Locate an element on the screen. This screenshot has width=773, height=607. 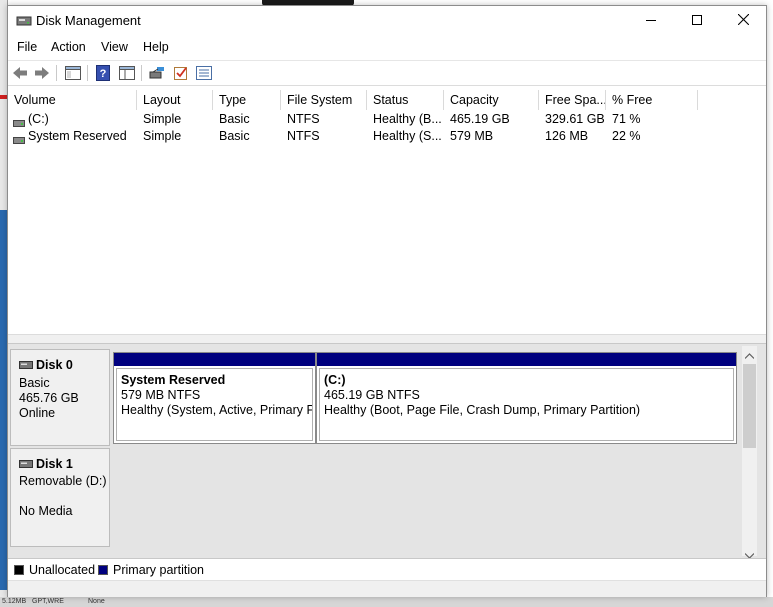
disk-0-state: Online is located at coordinates (37, 413).